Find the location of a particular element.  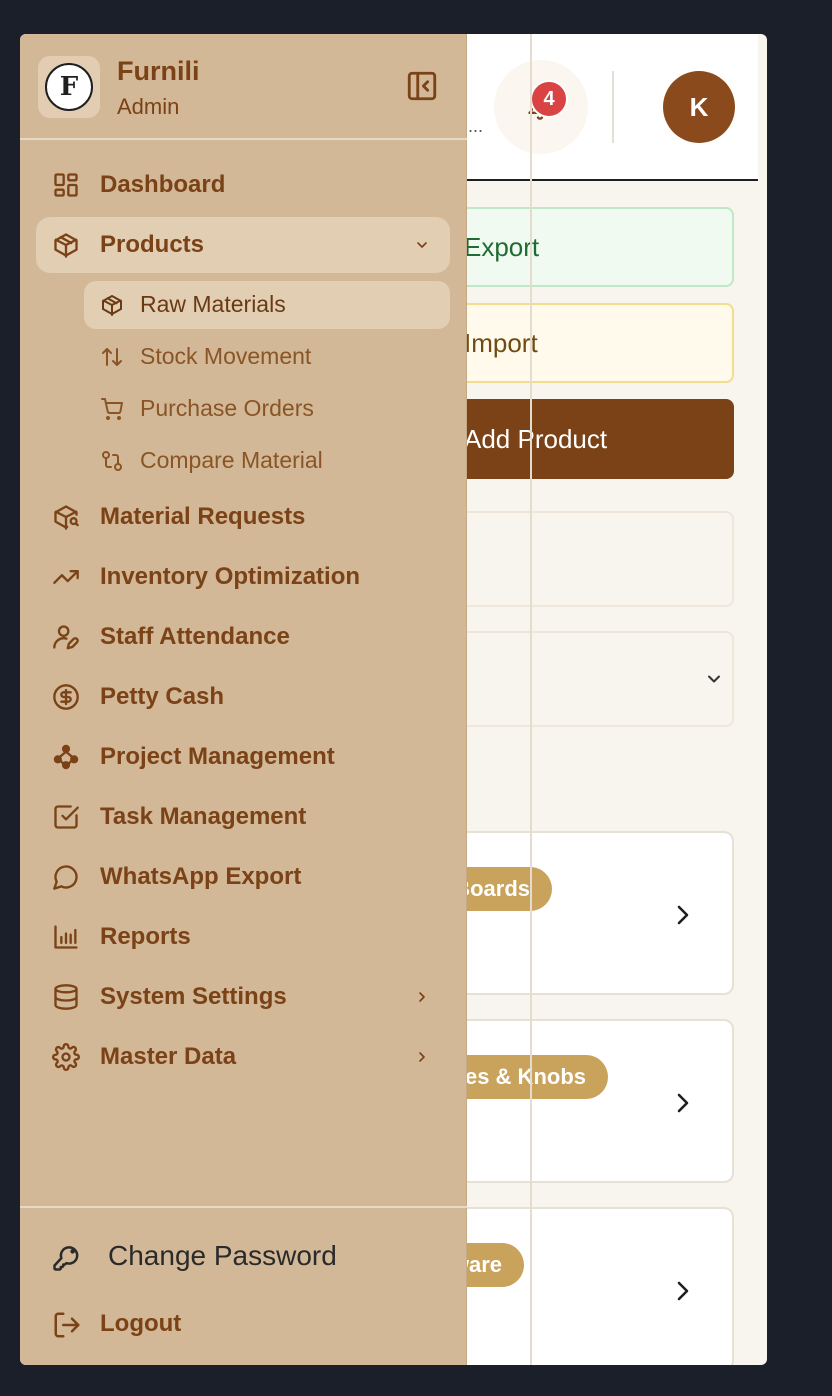

sidebar-item-label: Staff Attendance is located at coordinates (195, 636).